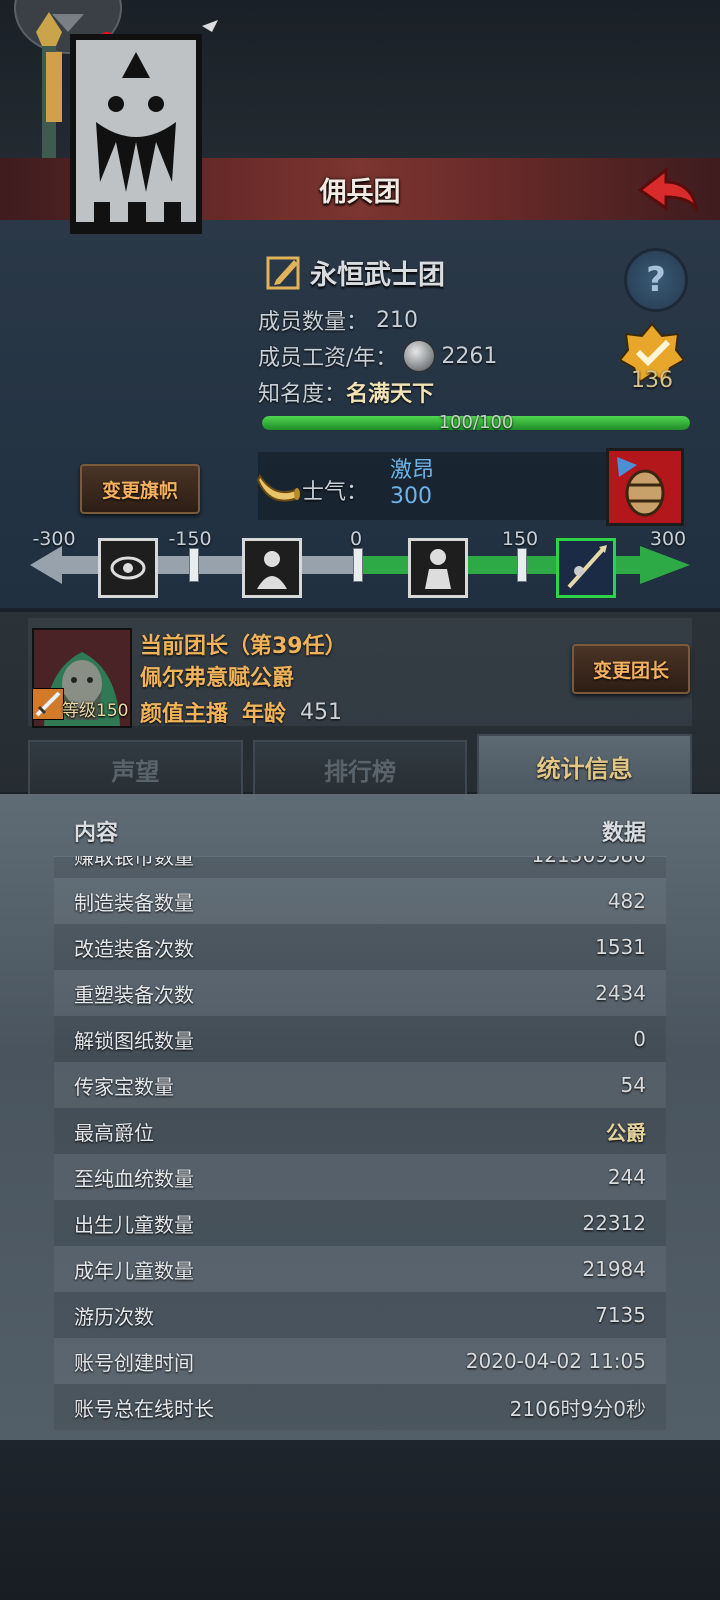  What do you see at coordinates (278, 487) in the screenshot?
I see `horn-icon` at bounding box center [278, 487].